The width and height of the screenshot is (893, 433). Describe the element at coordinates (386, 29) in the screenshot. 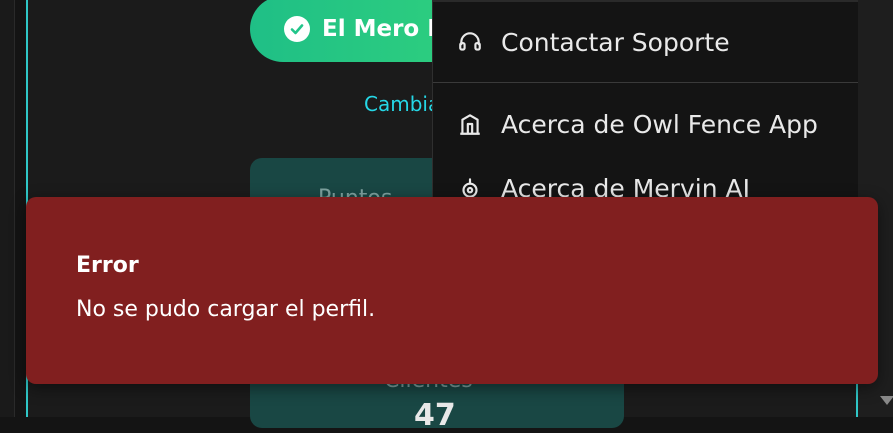

I see `profile-name: El Mero M` at that location.